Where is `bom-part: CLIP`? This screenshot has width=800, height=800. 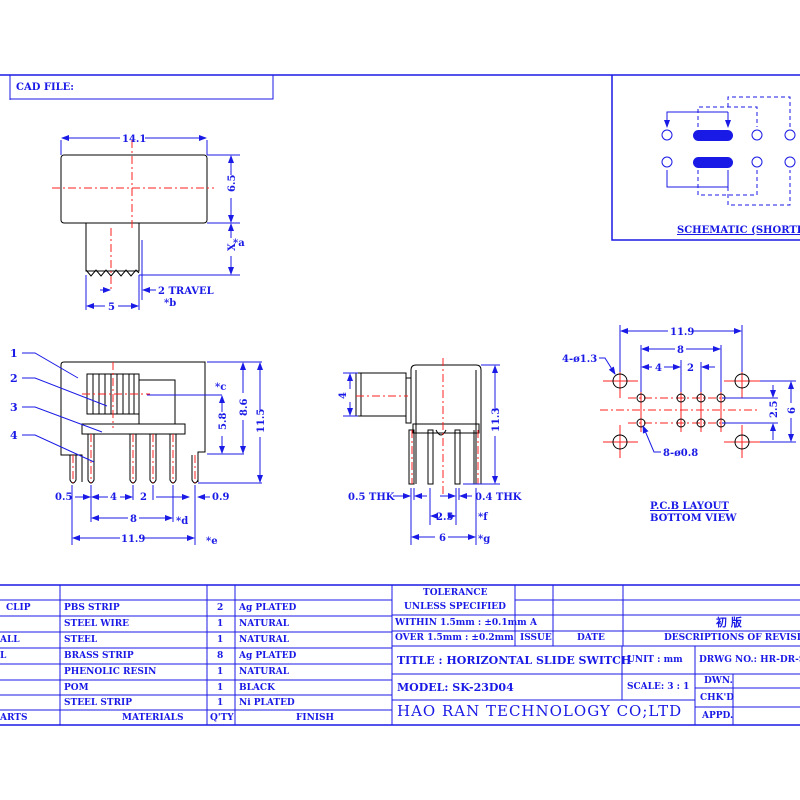
bom-part: CLIP is located at coordinates (18, 608).